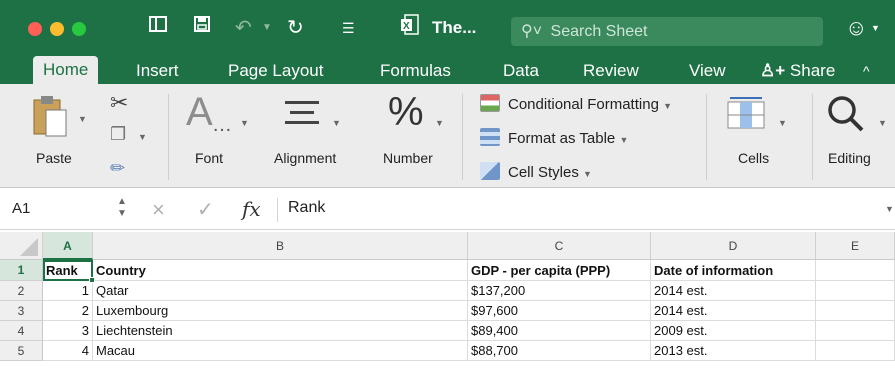 This screenshot has height=368, width=895. I want to click on tab-page-layout: Page Layout, so click(275, 71).